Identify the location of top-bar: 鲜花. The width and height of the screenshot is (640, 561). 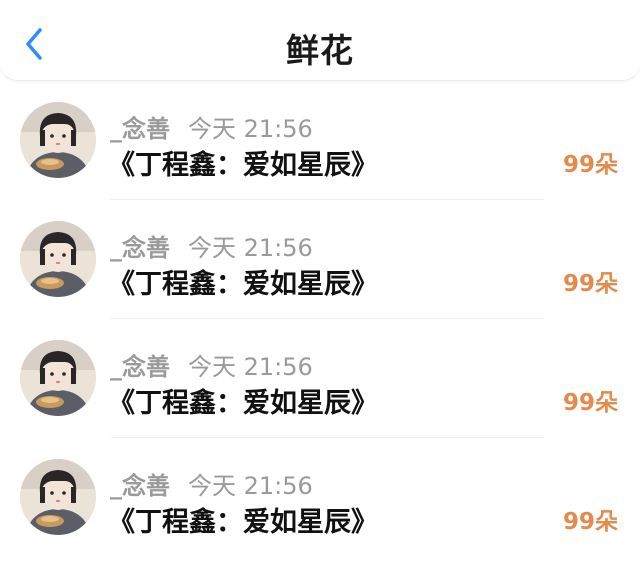
(320, 40).